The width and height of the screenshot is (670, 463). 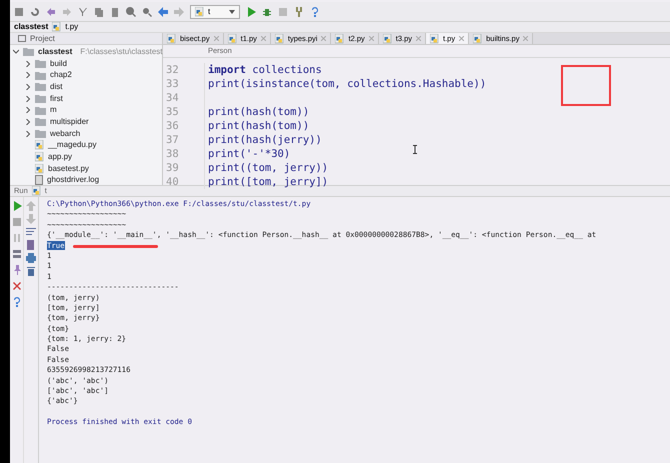 I want to click on tree-item-label: chap2, so click(x=61, y=75).